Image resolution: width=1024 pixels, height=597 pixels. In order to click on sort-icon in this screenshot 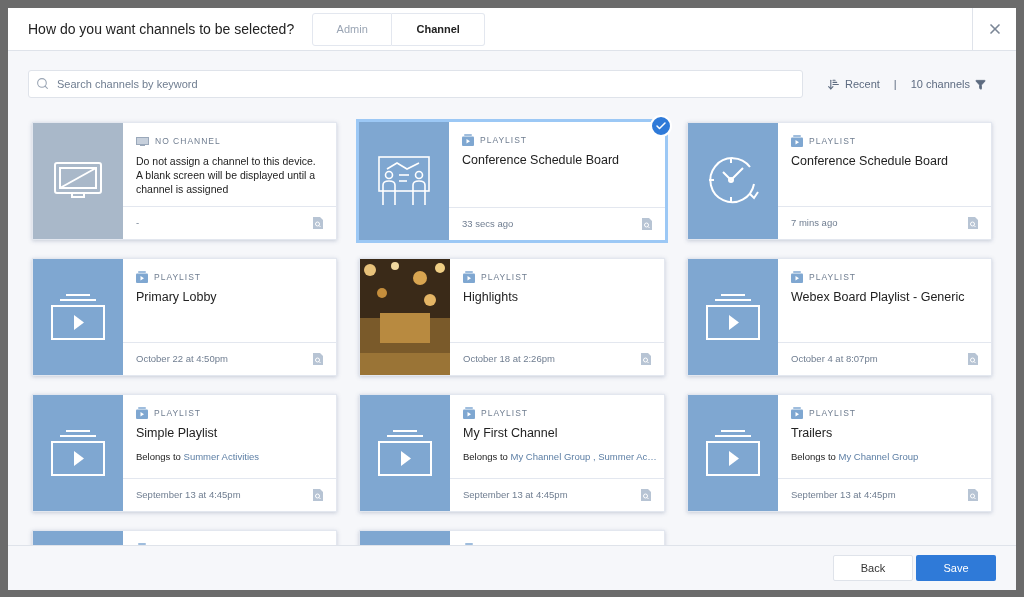, I will do `click(833, 84)`.